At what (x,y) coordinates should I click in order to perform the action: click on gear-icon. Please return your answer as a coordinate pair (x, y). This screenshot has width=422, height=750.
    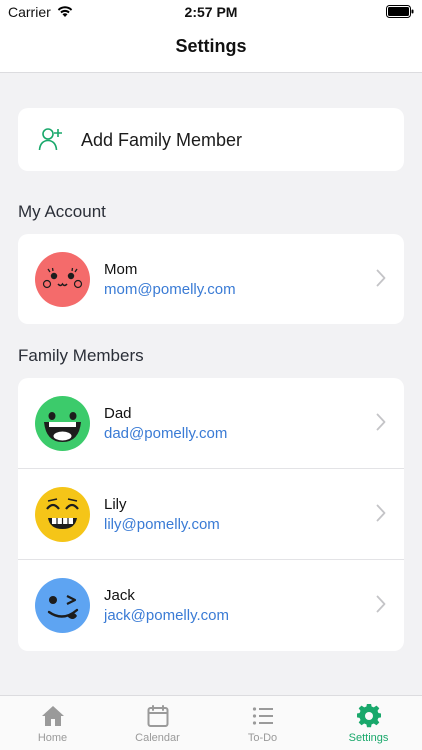
    Looking at the image, I should click on (368, 716).